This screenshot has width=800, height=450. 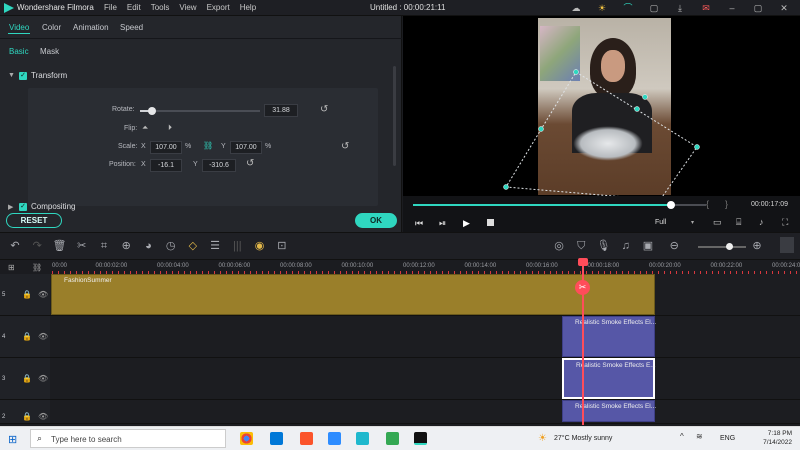 I want to click on compositing-checkbox: ✓, so click(x=23, y=207).